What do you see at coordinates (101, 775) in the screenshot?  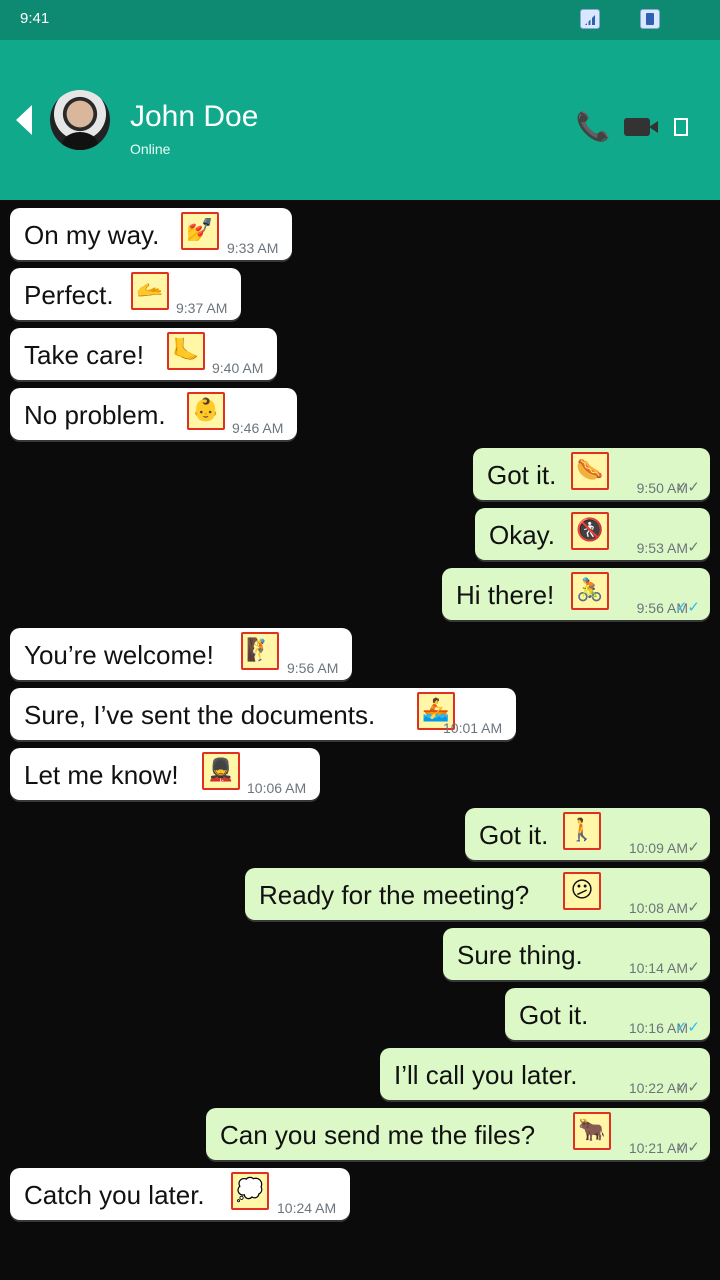 I see `message-text: Let me know!` at bounding box center [101, 775].